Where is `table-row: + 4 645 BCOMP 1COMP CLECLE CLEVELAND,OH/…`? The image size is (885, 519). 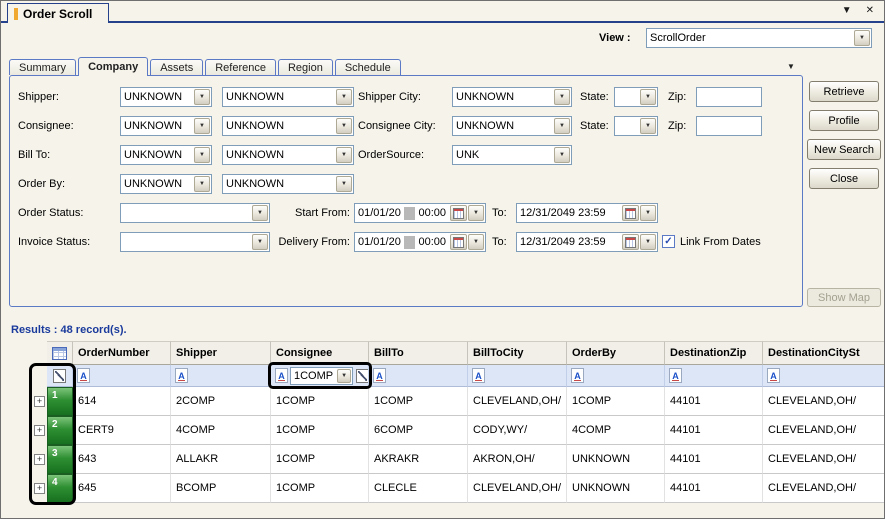
table-row: + 4 645 BCOMP 1COMP CLECLE CLEVELAND,OH/… is located at coordinates (457, 488).